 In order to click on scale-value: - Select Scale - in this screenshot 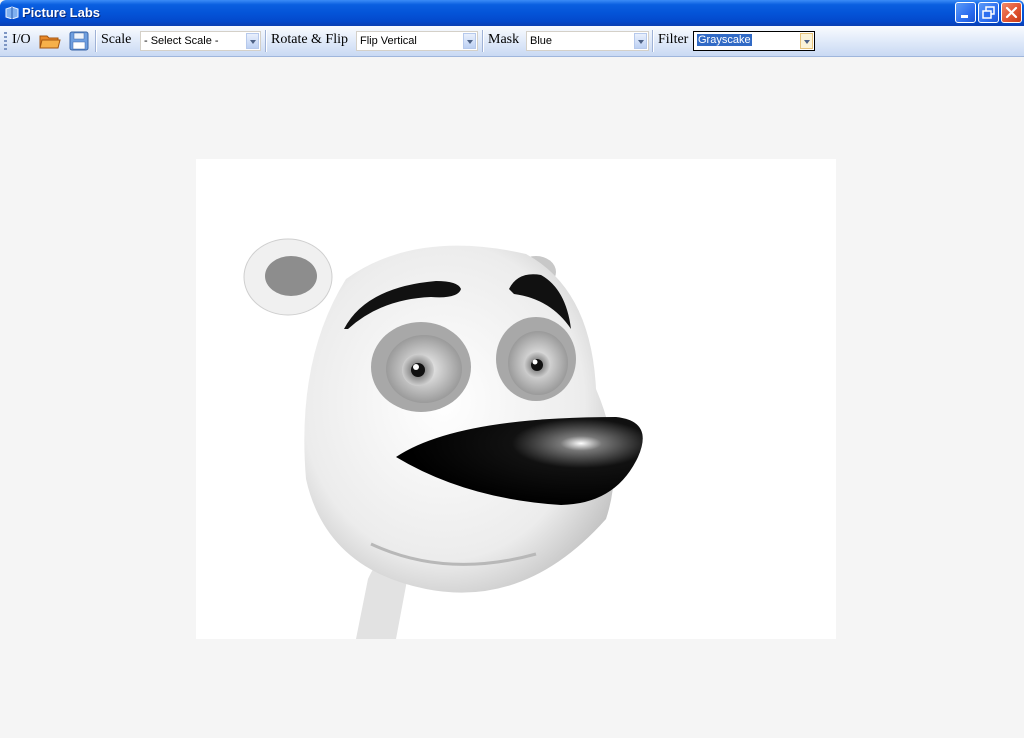, I will do `click(181, 41)`.